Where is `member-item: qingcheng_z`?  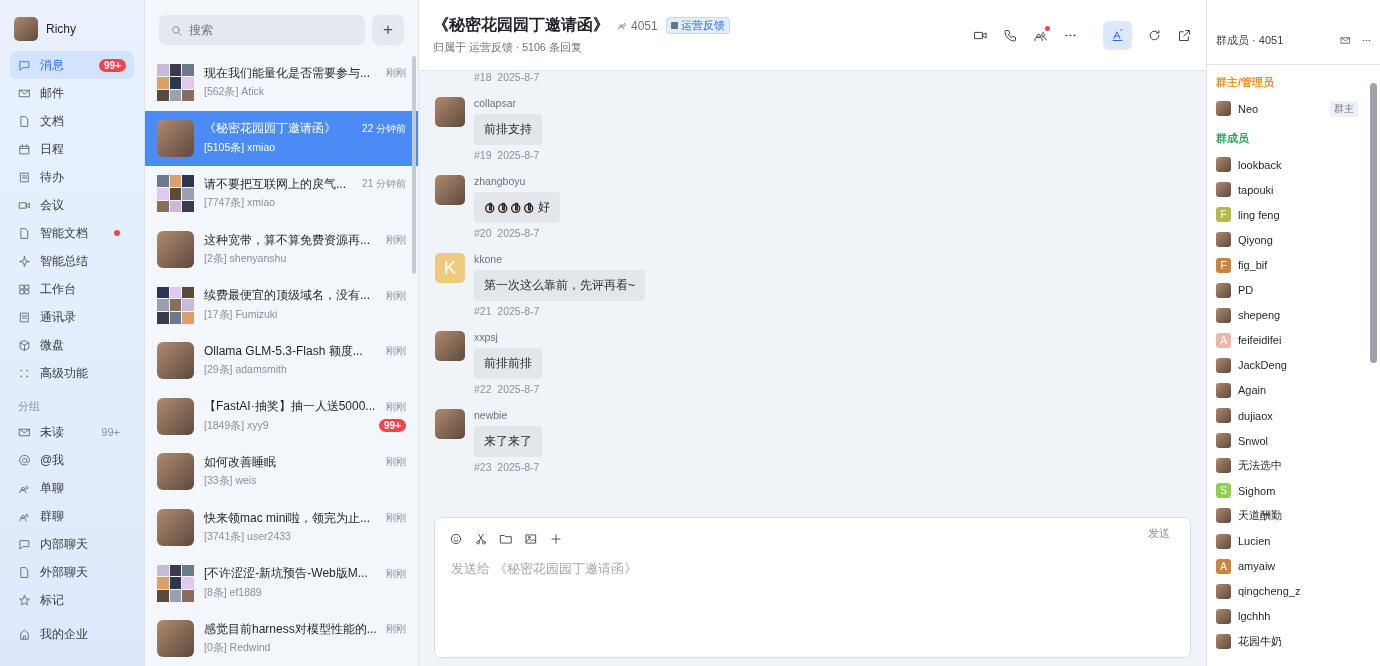 member-item: qingcheng_z is located at coordinates (1287, 591).